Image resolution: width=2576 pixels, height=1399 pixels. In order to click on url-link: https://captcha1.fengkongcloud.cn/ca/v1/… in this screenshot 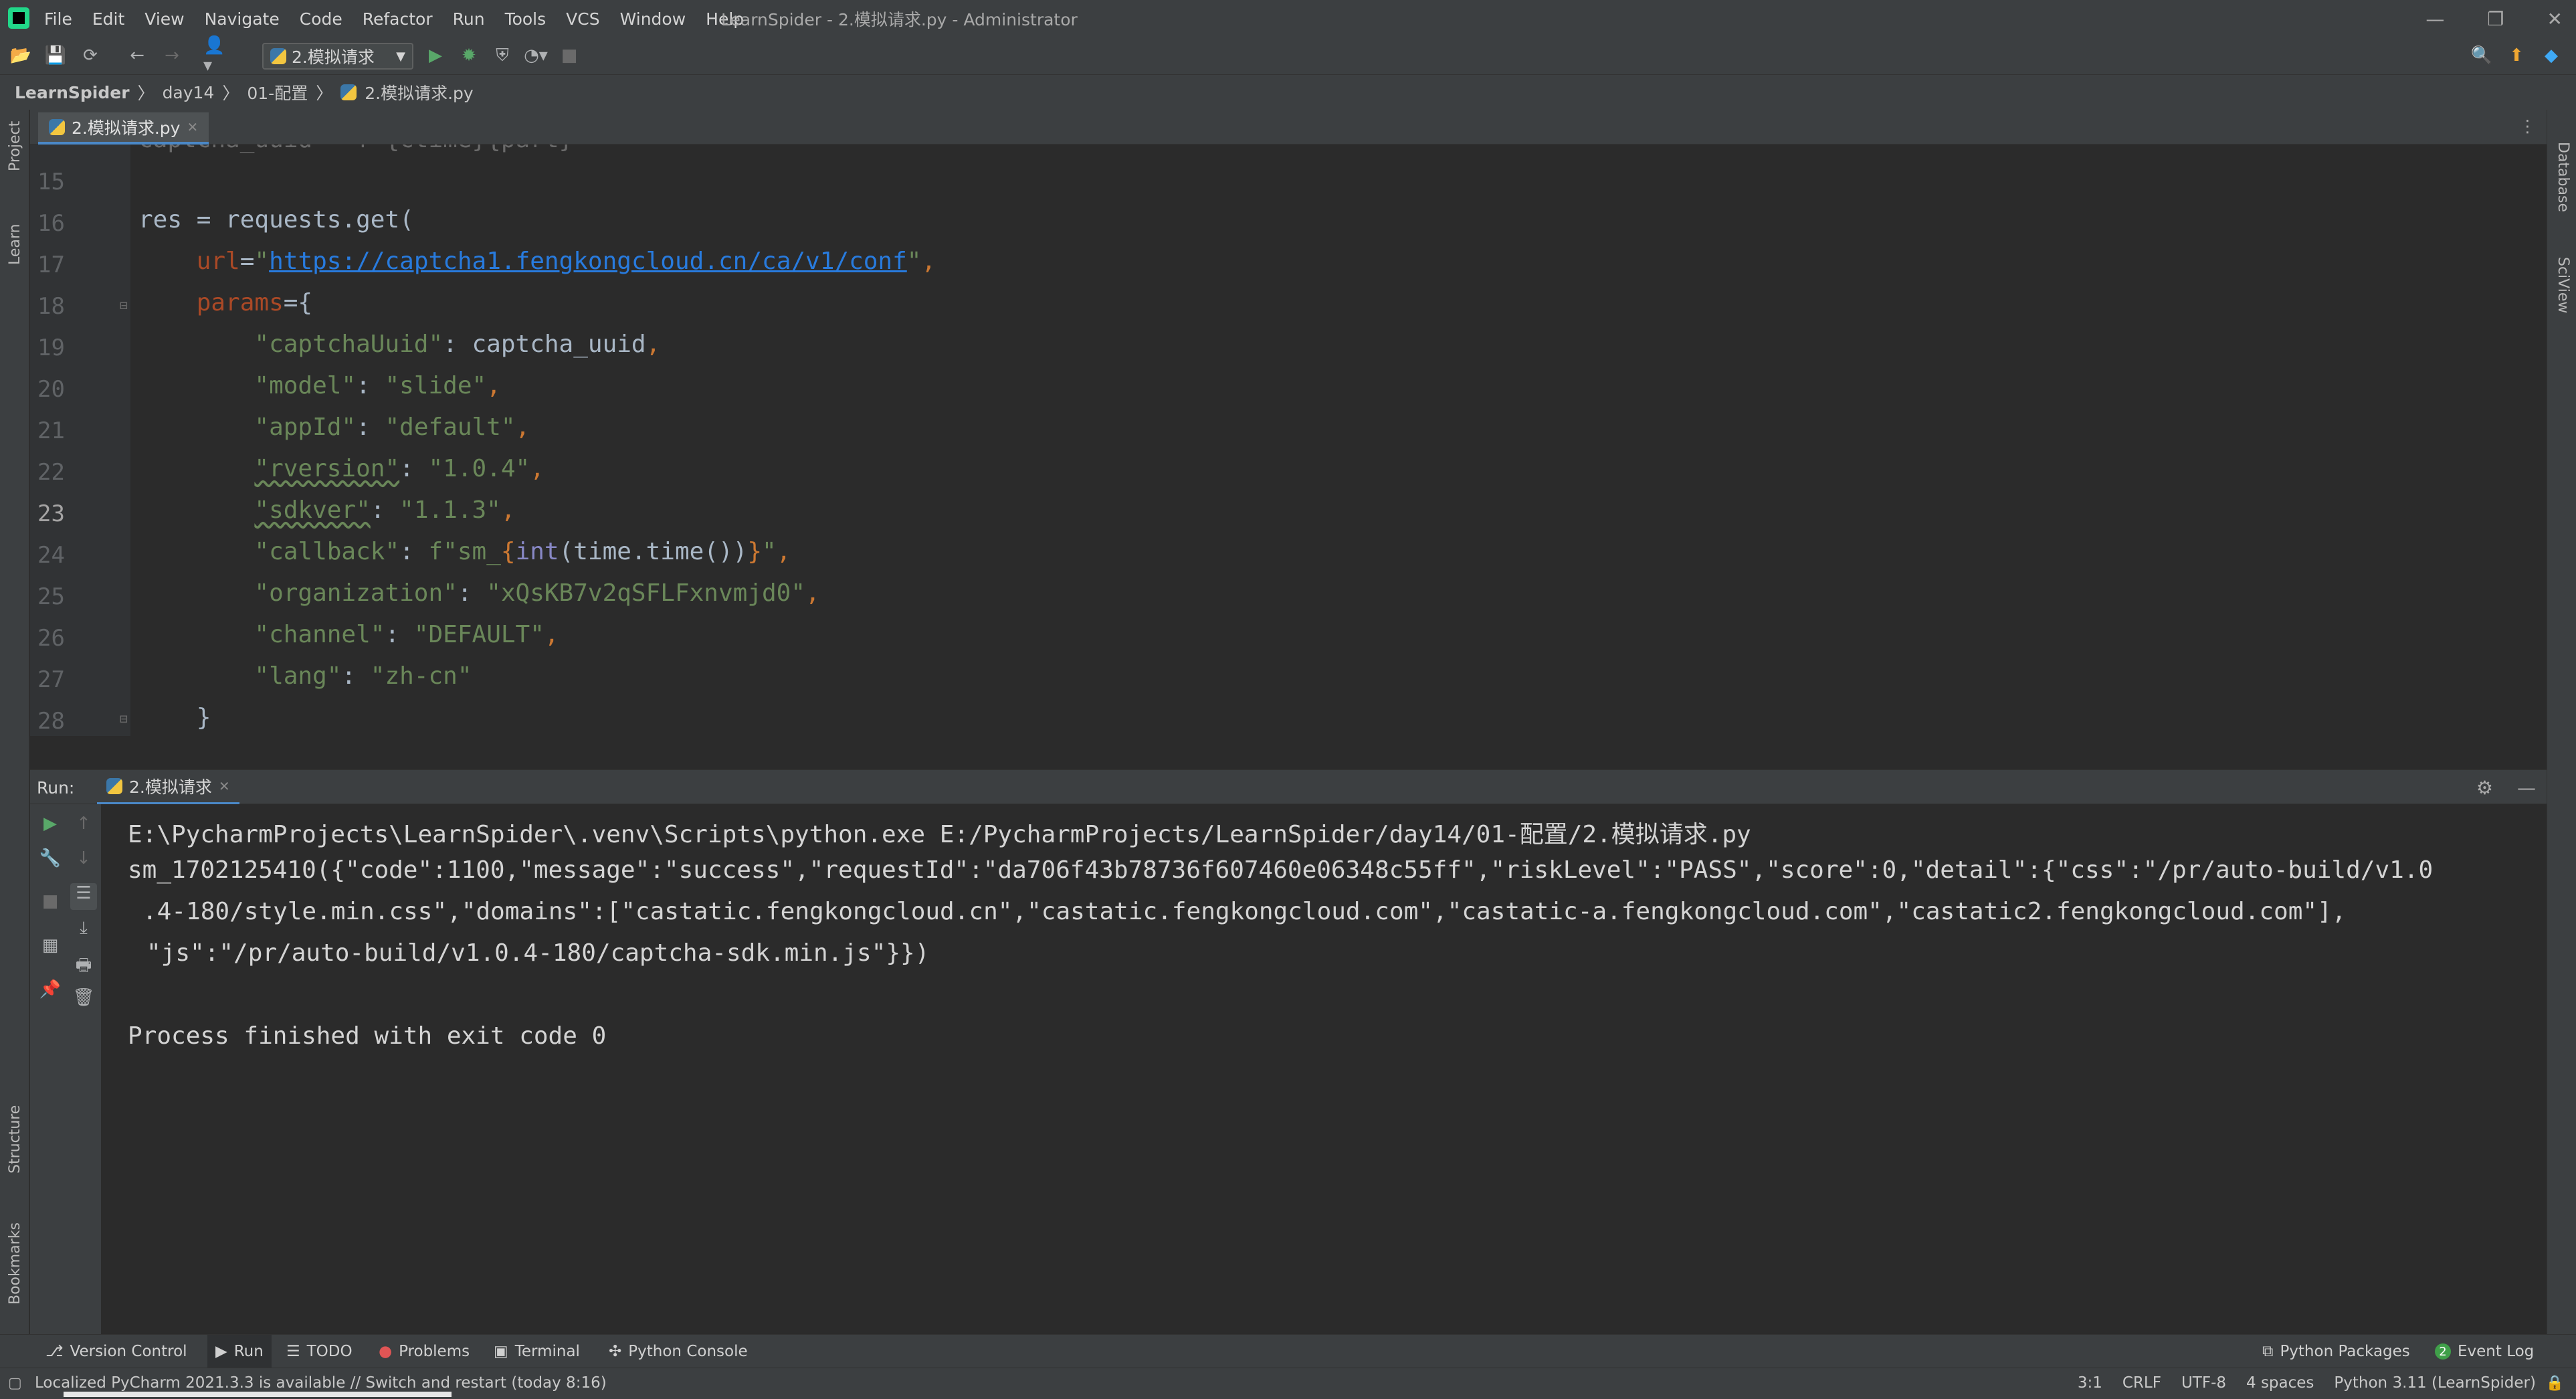, I will do `click(588, 261)`.